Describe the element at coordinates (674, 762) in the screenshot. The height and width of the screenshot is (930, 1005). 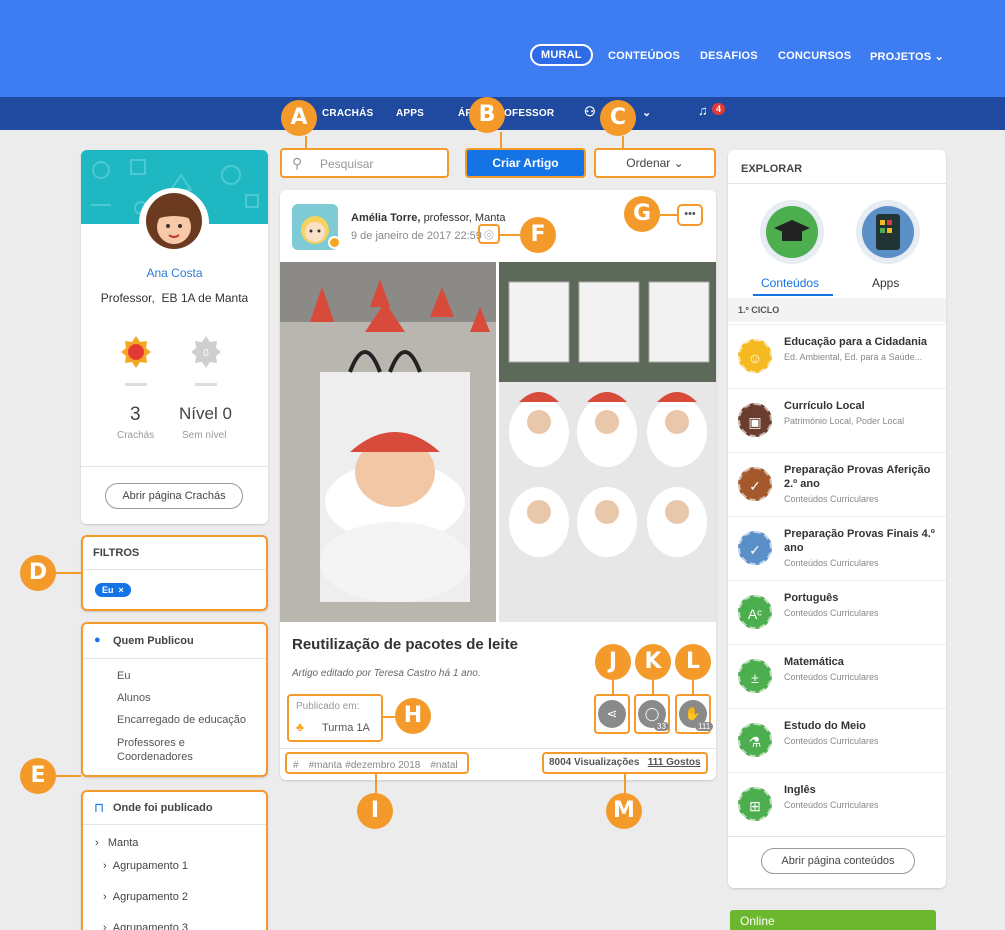
I see `likes-link: 111 Gostos` at that location.